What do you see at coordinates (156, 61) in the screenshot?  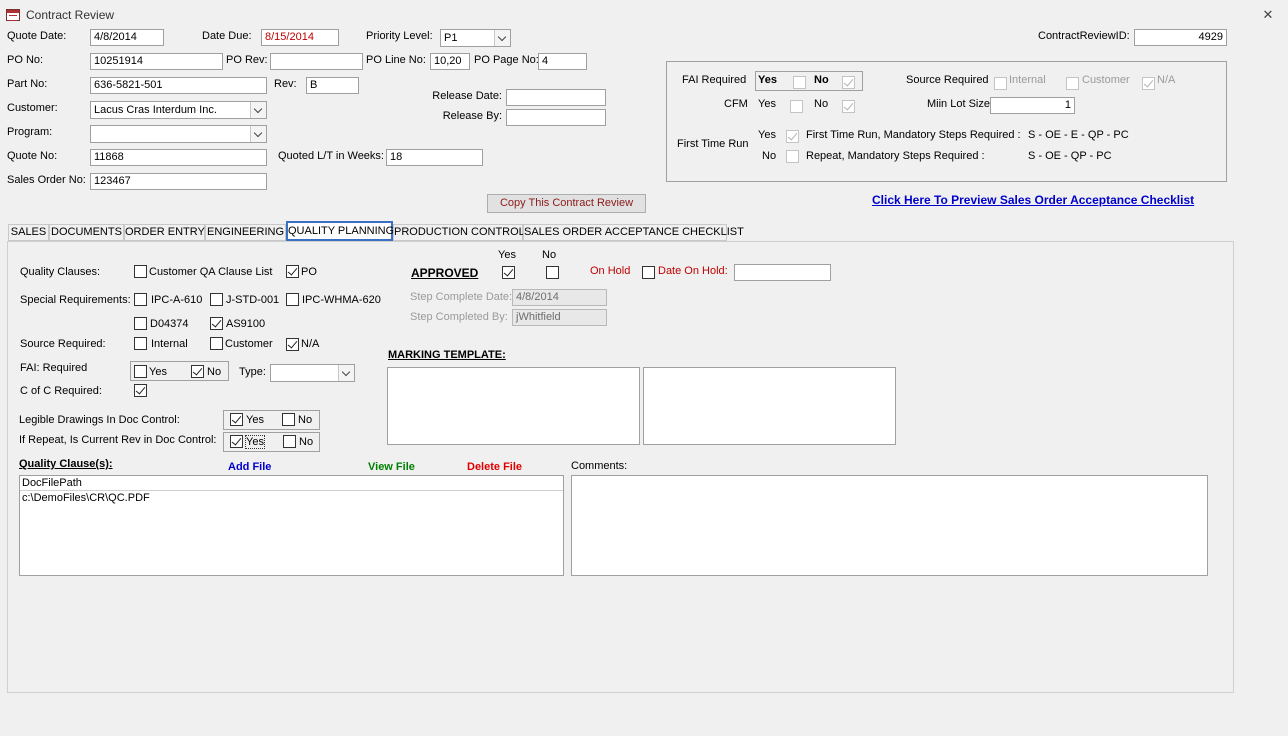 I see `po-no-field: 10251914` at bounding box center [156, 61].